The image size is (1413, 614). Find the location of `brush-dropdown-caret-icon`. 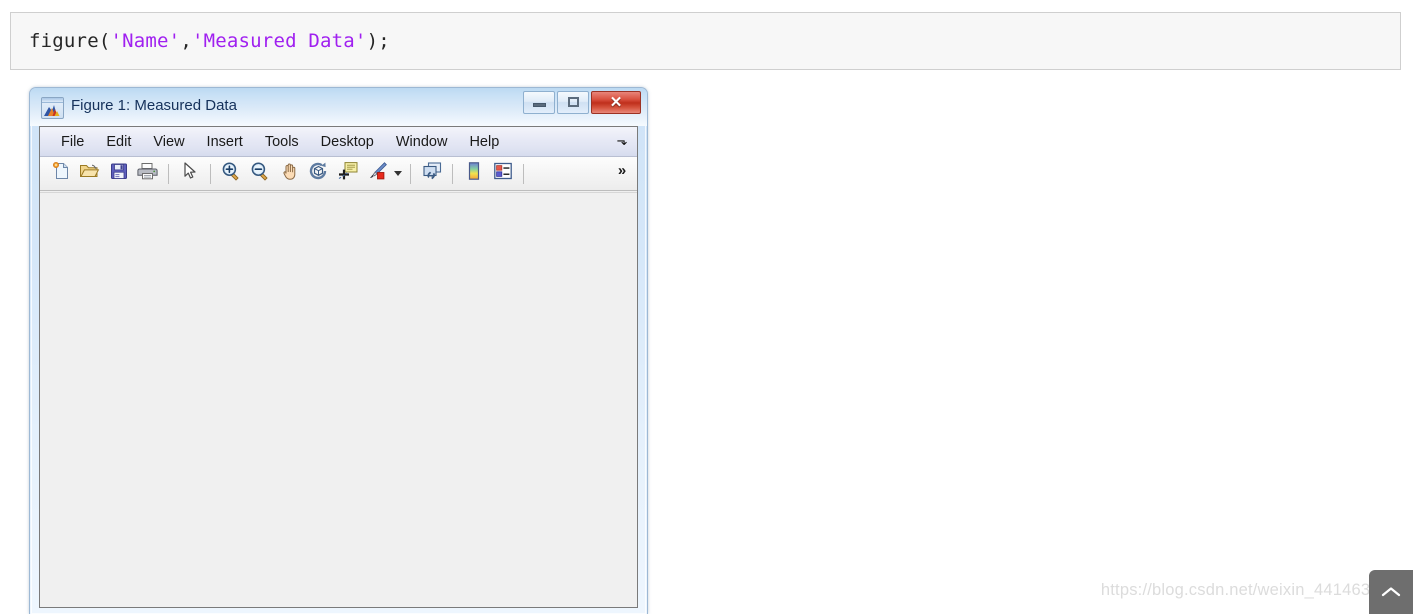

brush-dropdown-caret-icon is located at coordinates (397, 174).